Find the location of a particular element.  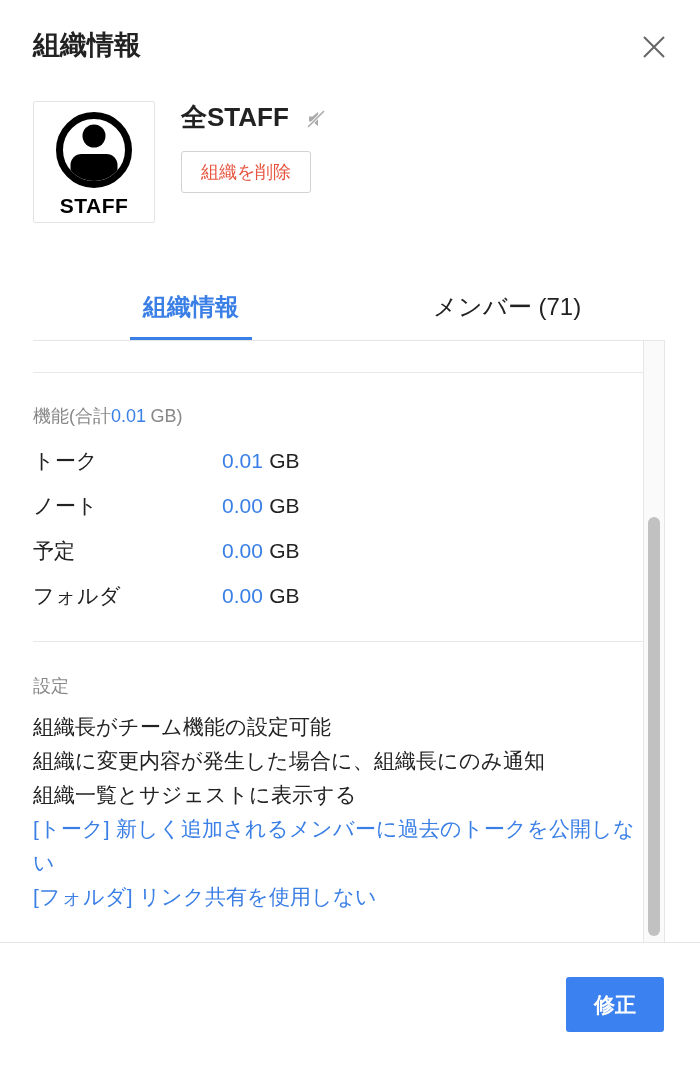

setting-text: 組織に変更内容が発生した場合に、組織長にのみ通知 is located at coordinates (289, 761).